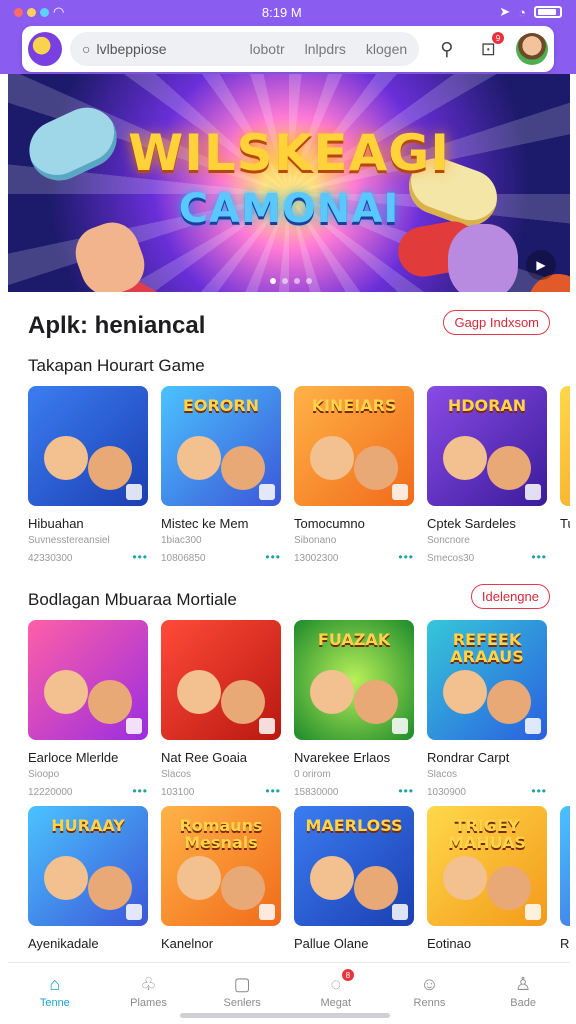 Image resolution: width=576 pixels, height=1024 pixels. I want to click on game-card: EORORN Mistec ke Mem 1biac300 10806850 •••, so click(221, 475).